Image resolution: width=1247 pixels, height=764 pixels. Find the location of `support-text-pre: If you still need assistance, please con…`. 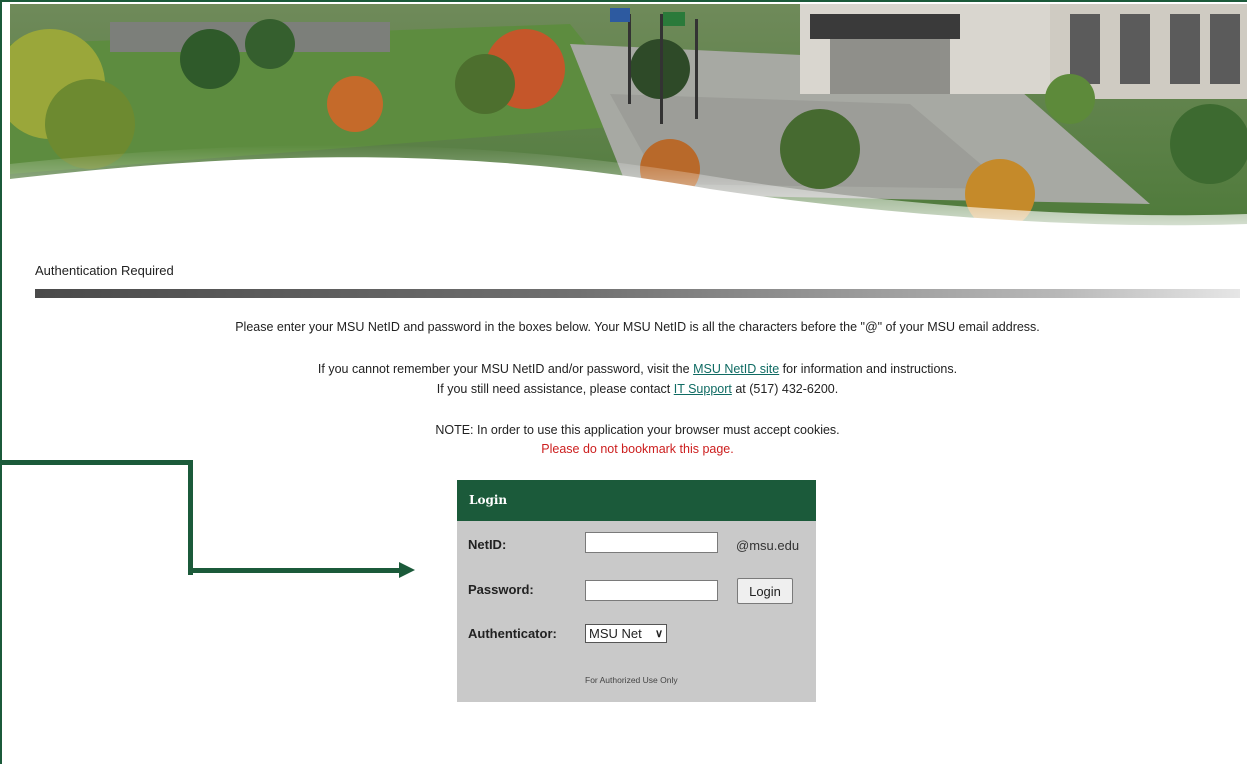

support-text-pre: If you still need assistance, please con… is located at coordinates (555, 389).